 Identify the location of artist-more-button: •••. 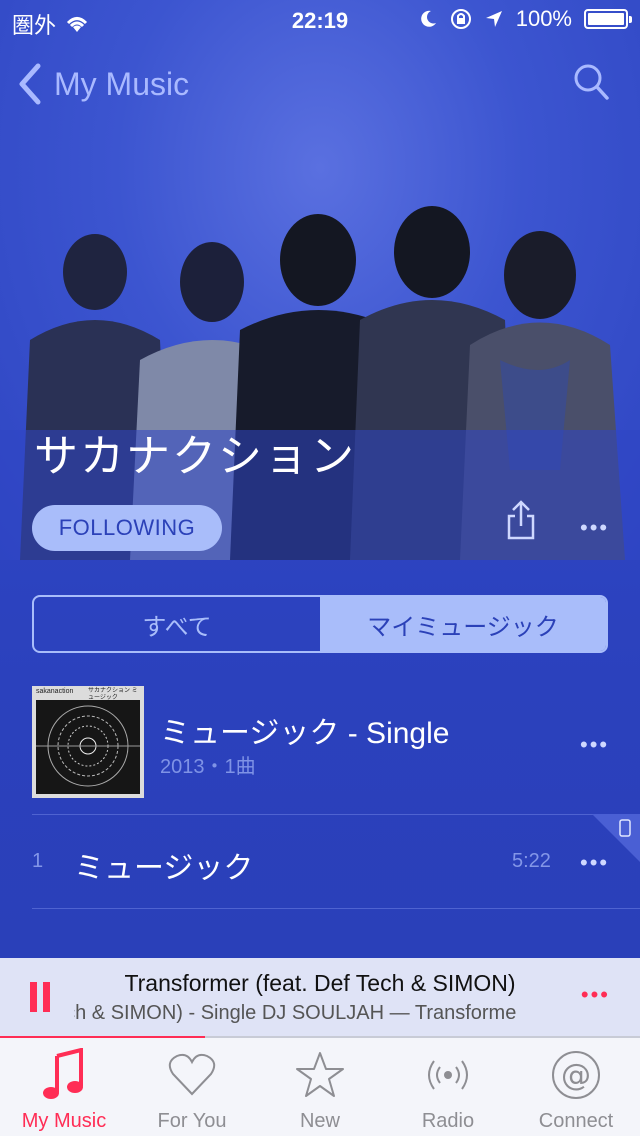
(594, 528).